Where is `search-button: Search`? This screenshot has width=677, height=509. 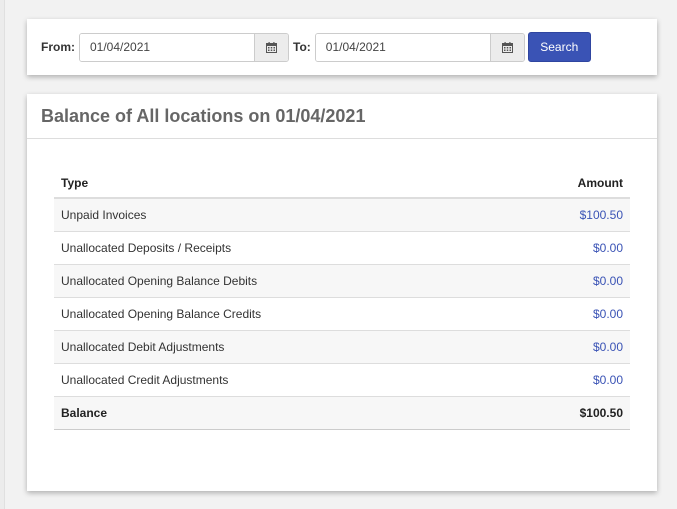 search-button: Search is located at coordinates (559, 47).